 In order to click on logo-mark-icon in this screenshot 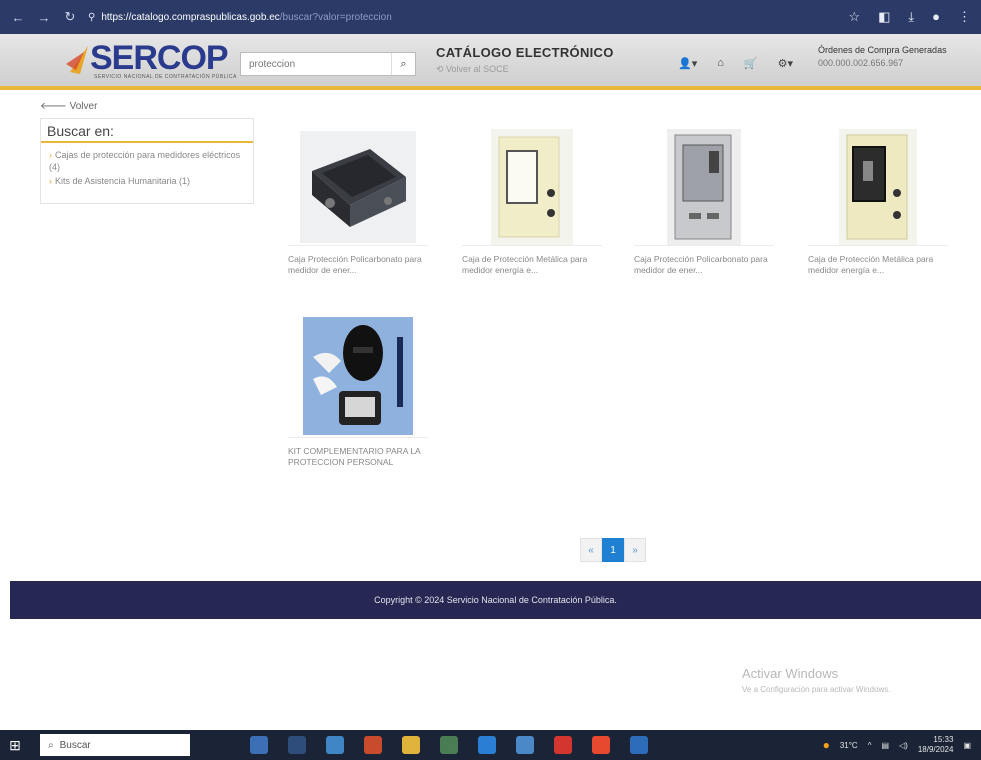, I will do `click(77, 60)`.